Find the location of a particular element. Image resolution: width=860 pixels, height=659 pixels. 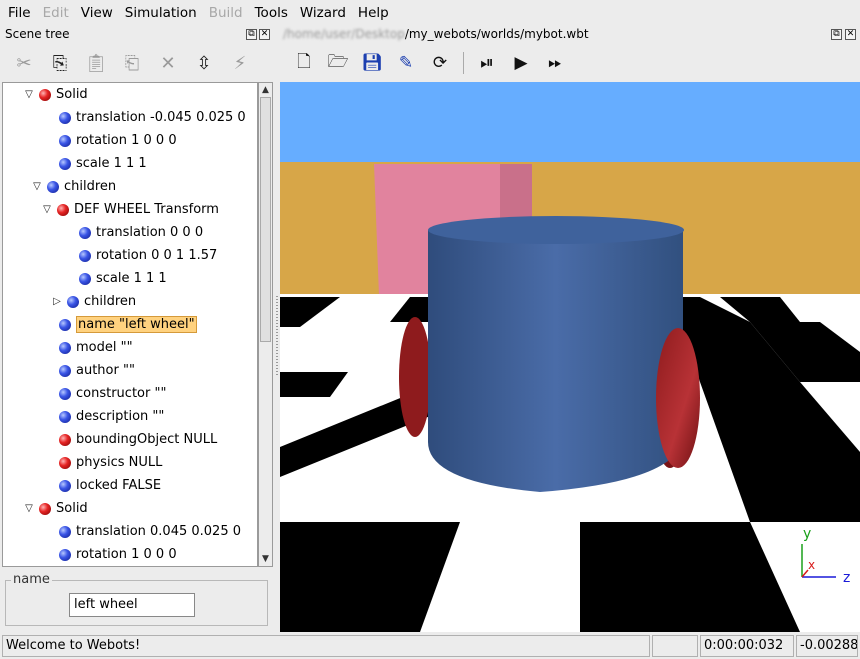

status-message: Welcome to Webots! is located at coordinates (326, 646).